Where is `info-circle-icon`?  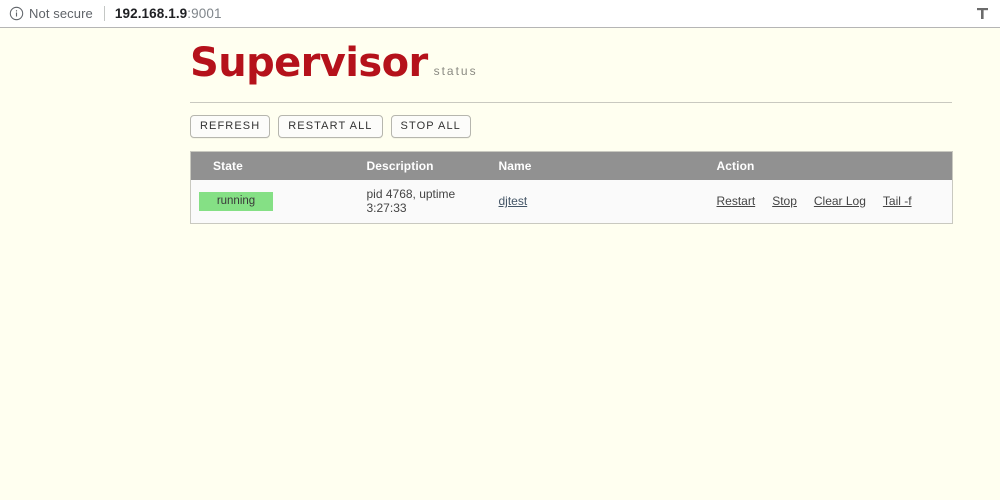 info-circle-icon is located at coordinates (16, 13).